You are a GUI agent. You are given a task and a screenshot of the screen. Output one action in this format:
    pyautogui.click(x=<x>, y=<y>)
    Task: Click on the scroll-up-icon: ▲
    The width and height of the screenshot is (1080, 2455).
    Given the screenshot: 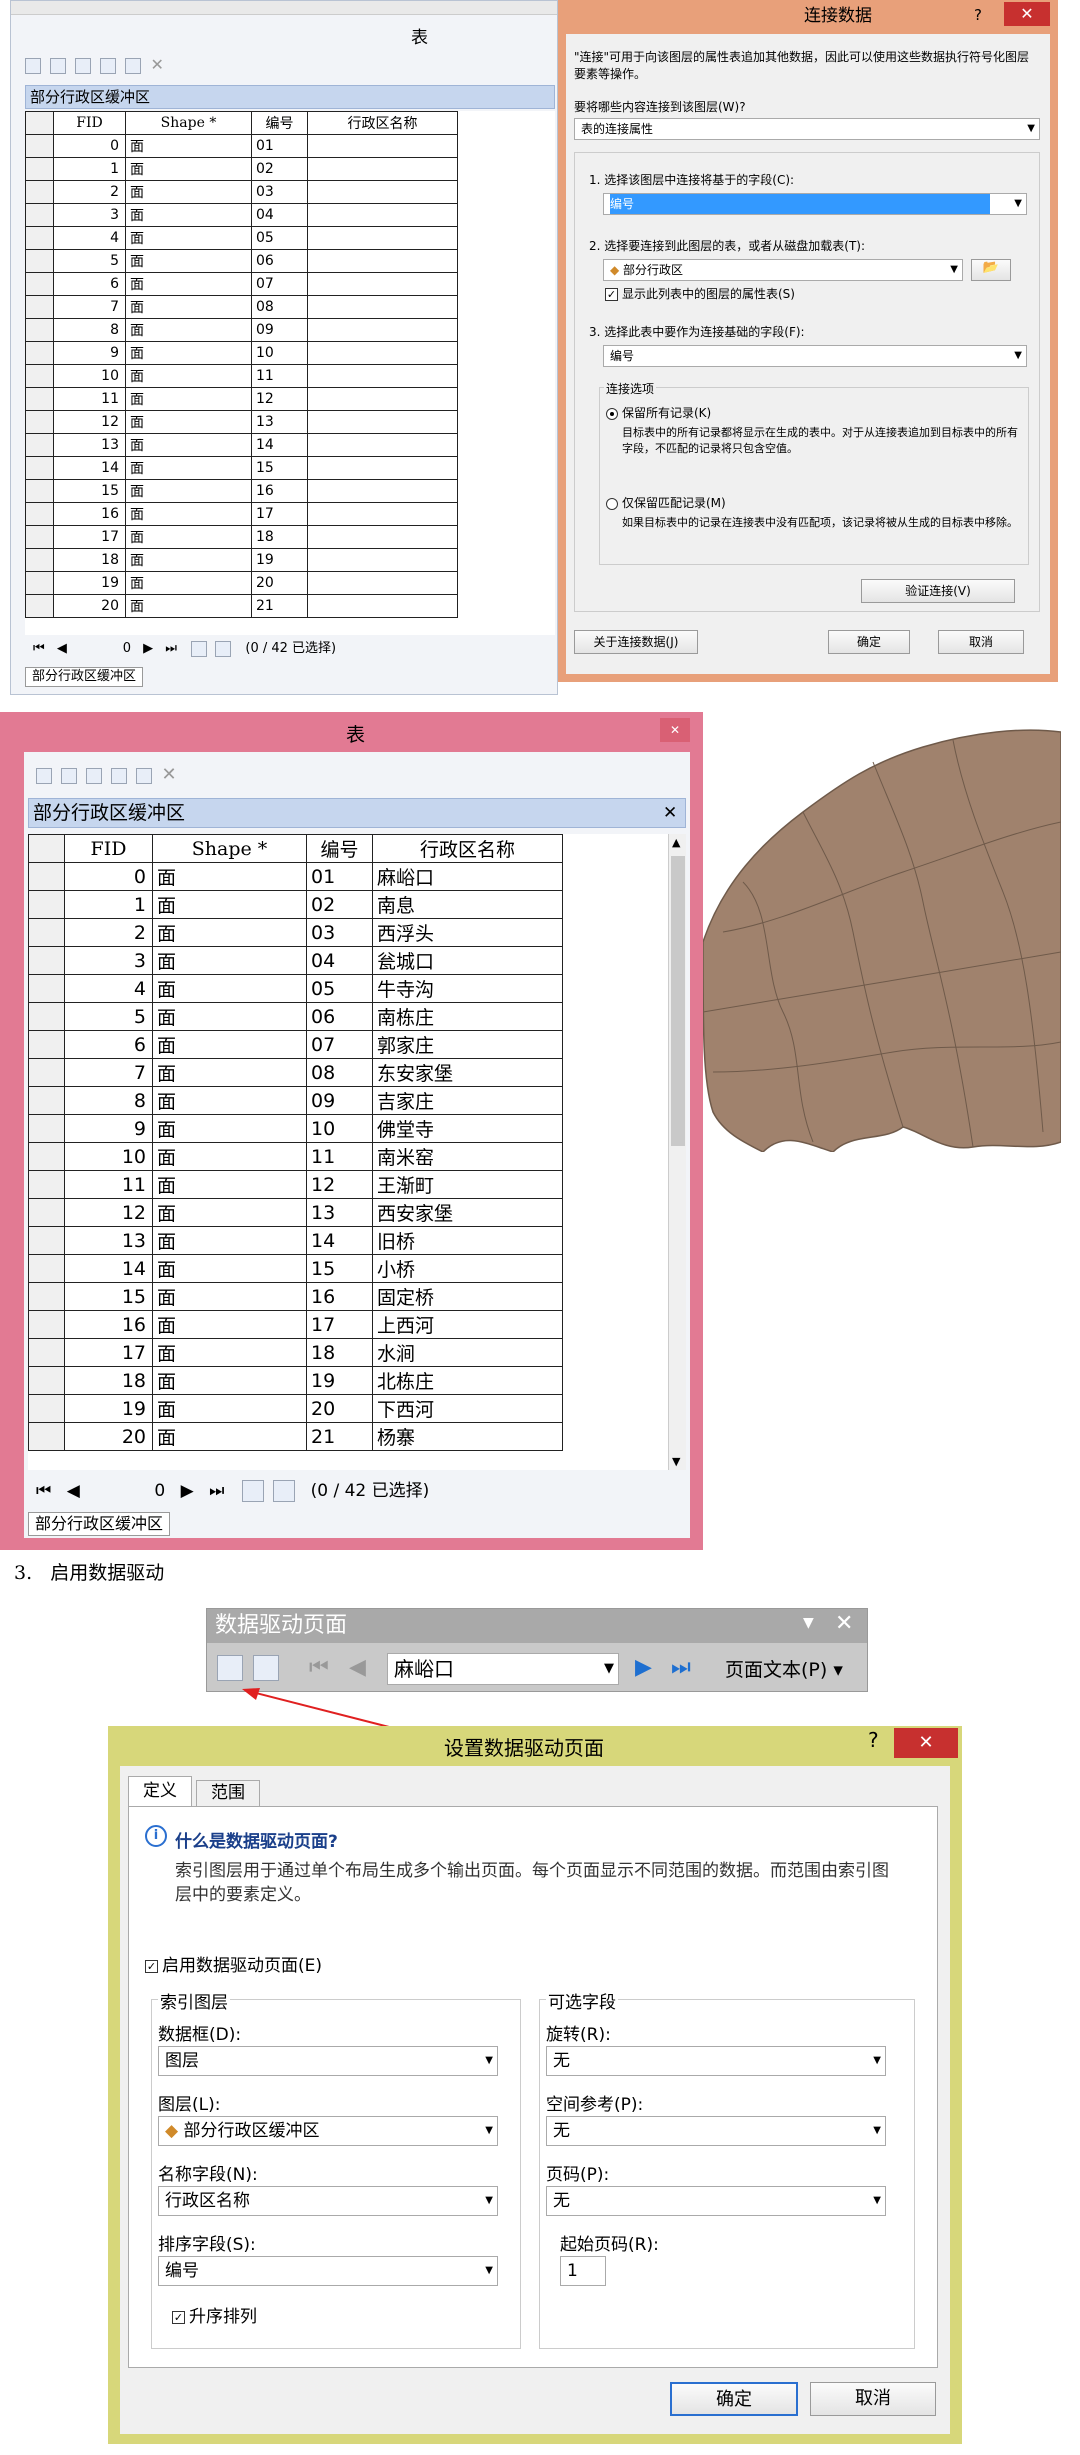 What is the action you would take?
    pyautogui.click(x=676, y=842)
    